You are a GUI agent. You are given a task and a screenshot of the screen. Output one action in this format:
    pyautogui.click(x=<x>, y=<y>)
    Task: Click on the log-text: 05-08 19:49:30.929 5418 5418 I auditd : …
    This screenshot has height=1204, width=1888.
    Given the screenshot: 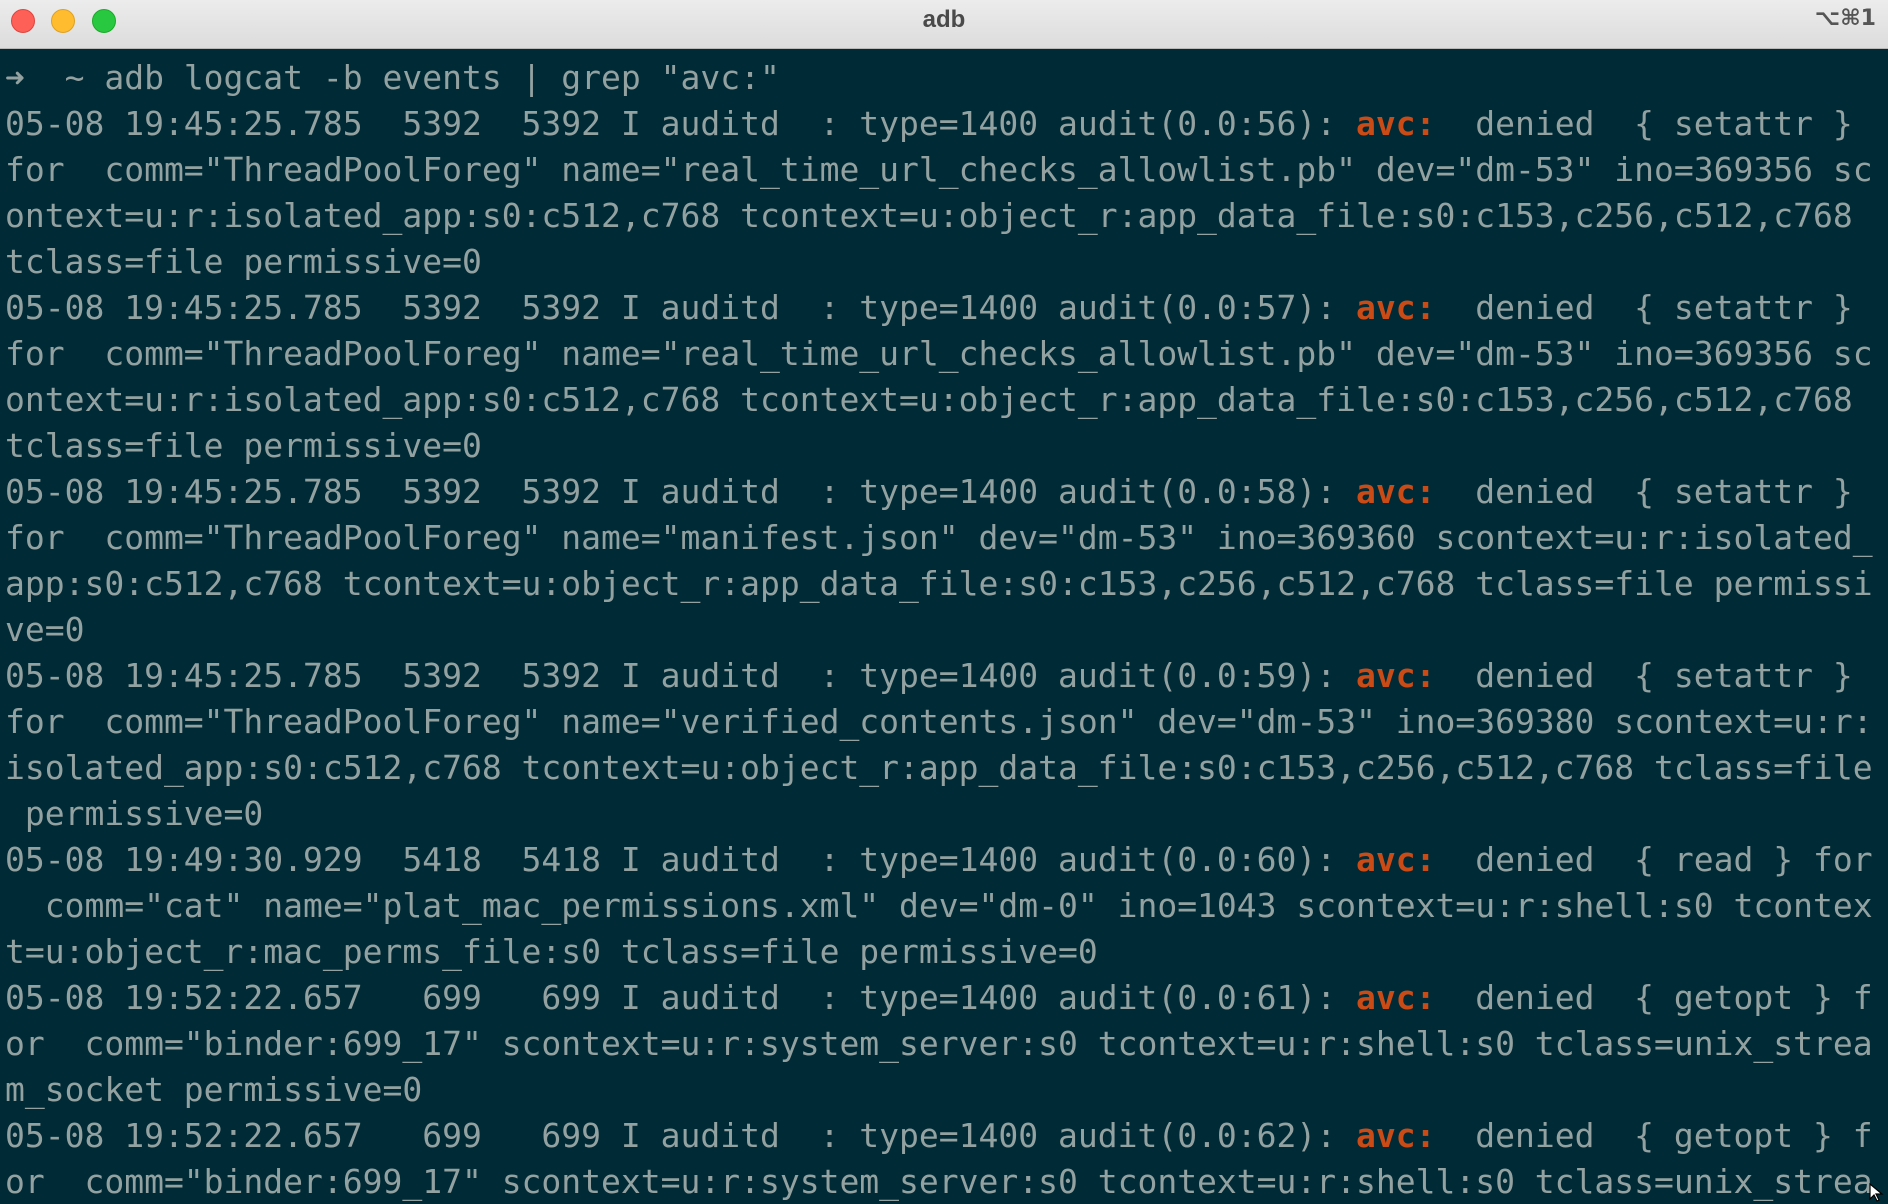 What is the action you would take?
    pyautogui.click(x=681, y=859)
    